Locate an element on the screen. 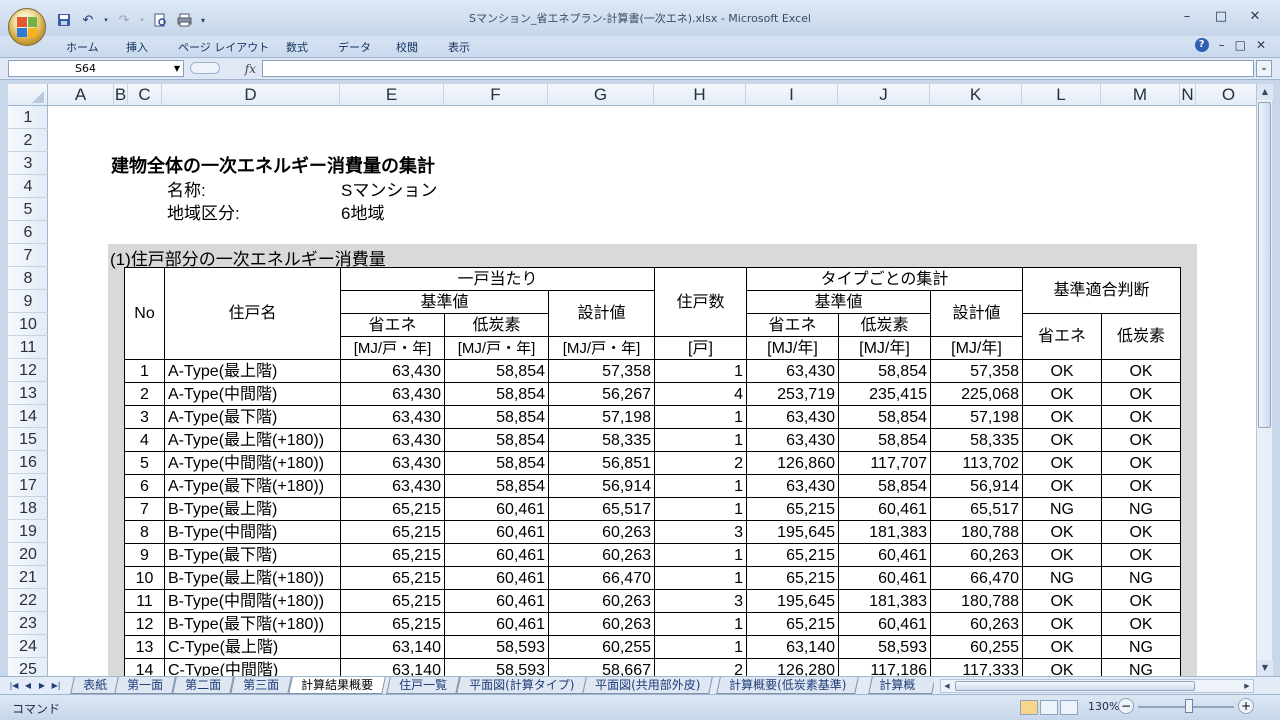  sheet-tab-page3: 第三面 is located at coordinates (261, 685).